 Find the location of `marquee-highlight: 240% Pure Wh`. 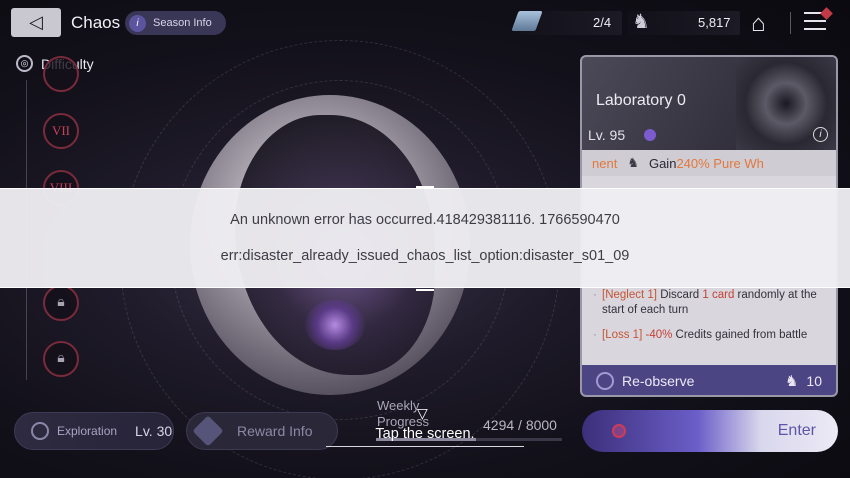

marquee-highlight: 240% Pure Wh is located at coordinates (720, 163).